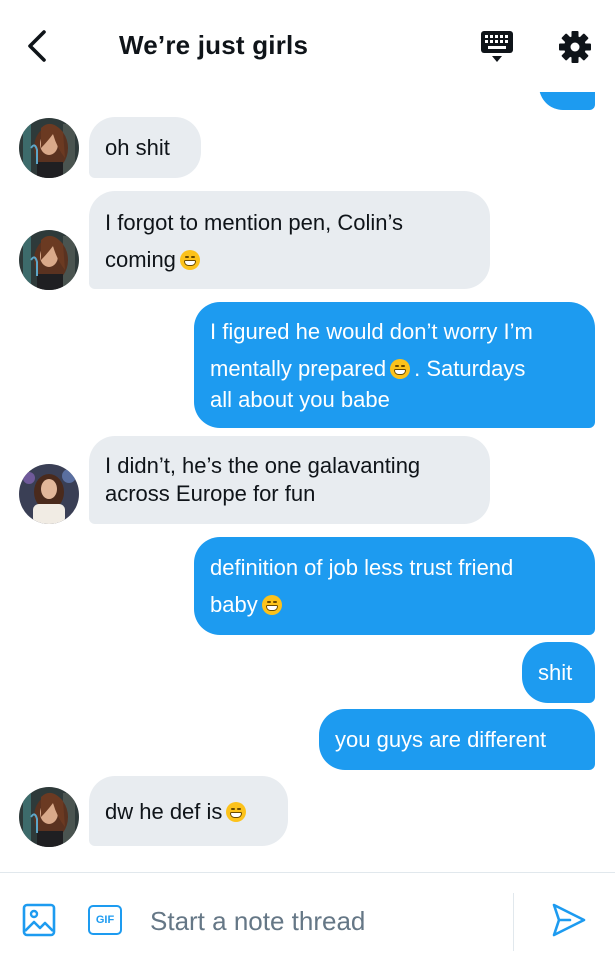  I want to click on message-text-line: I figured he would don’t worry I’m, so click(371, 331).